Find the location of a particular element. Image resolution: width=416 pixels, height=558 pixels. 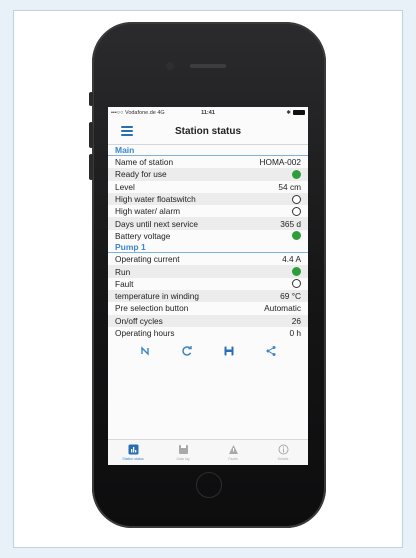

disk-icon is located at coordinates (183, 449).